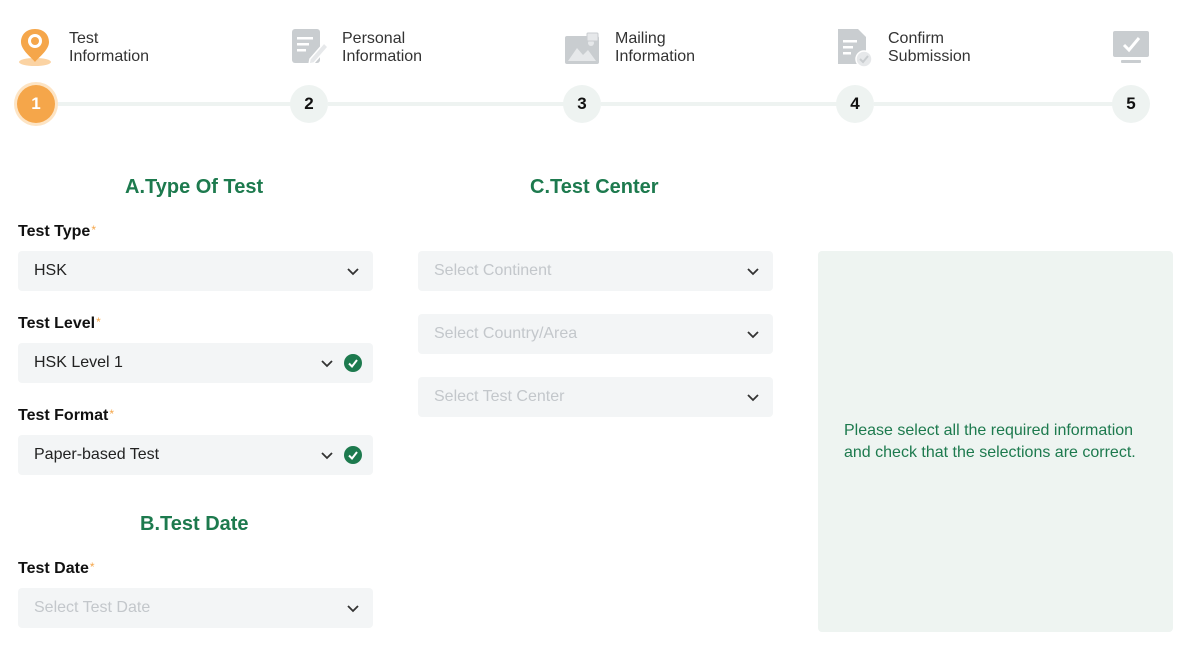 This screenshot has width=1200, height=664. I want to click on test-level-label: Test Level*, so click(59, 323).